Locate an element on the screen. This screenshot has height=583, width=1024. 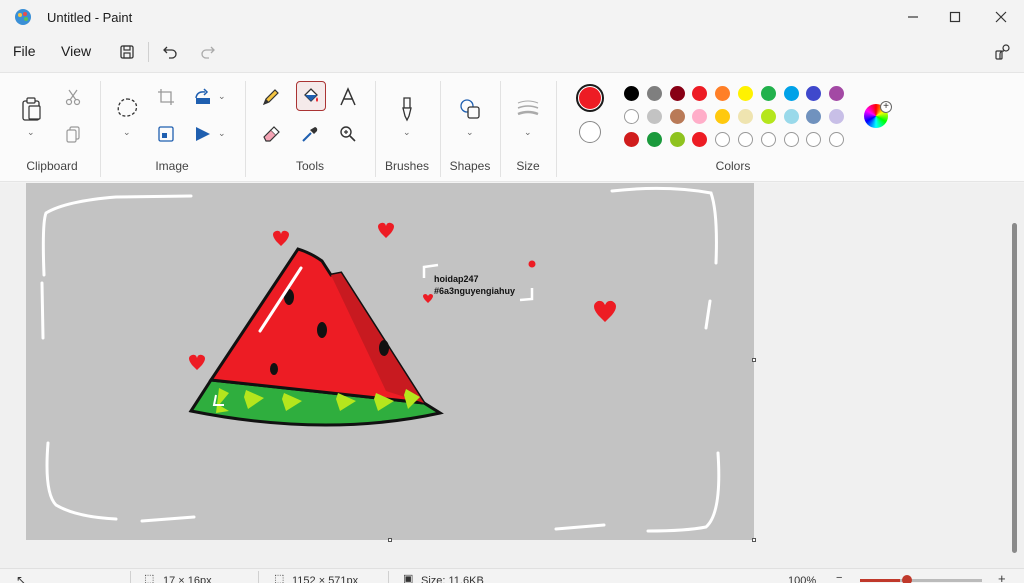
add-color-icon: + is located at coordinates (886, 107).